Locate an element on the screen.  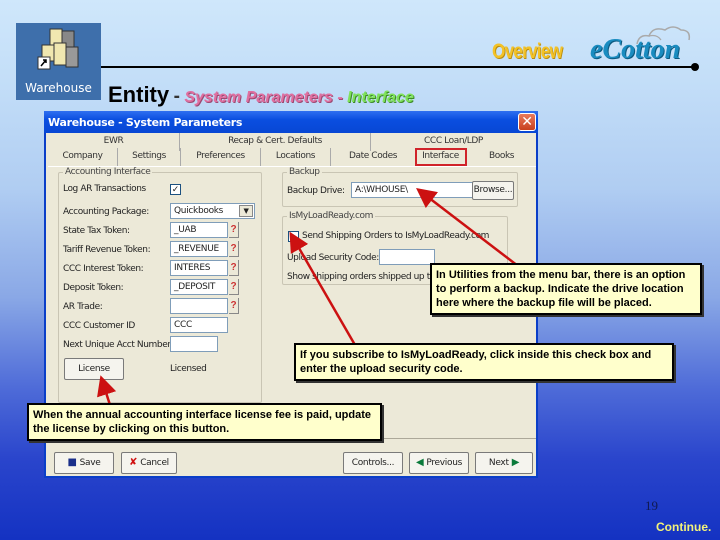
ismyloadready-legend: IsMyLoadReady.com is located at coordinates (331, 216).